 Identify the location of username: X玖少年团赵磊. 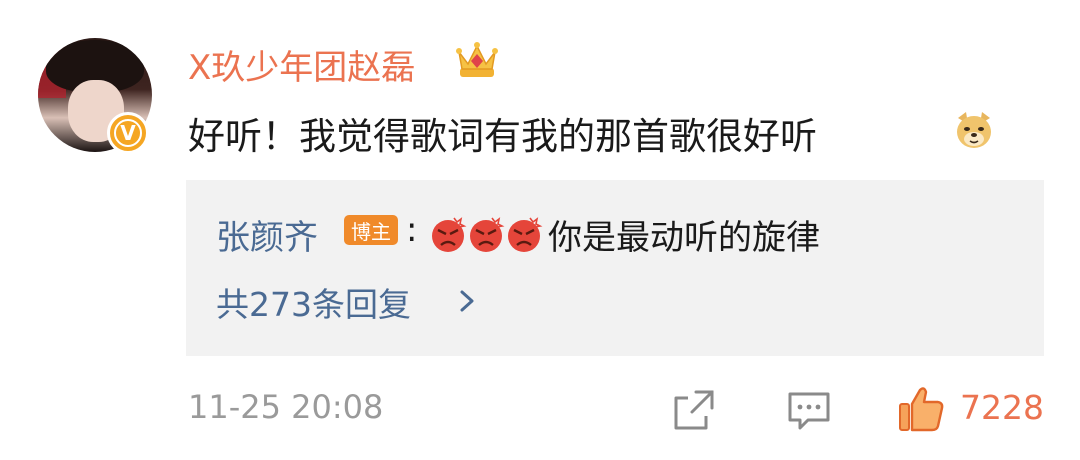
(301, 64).